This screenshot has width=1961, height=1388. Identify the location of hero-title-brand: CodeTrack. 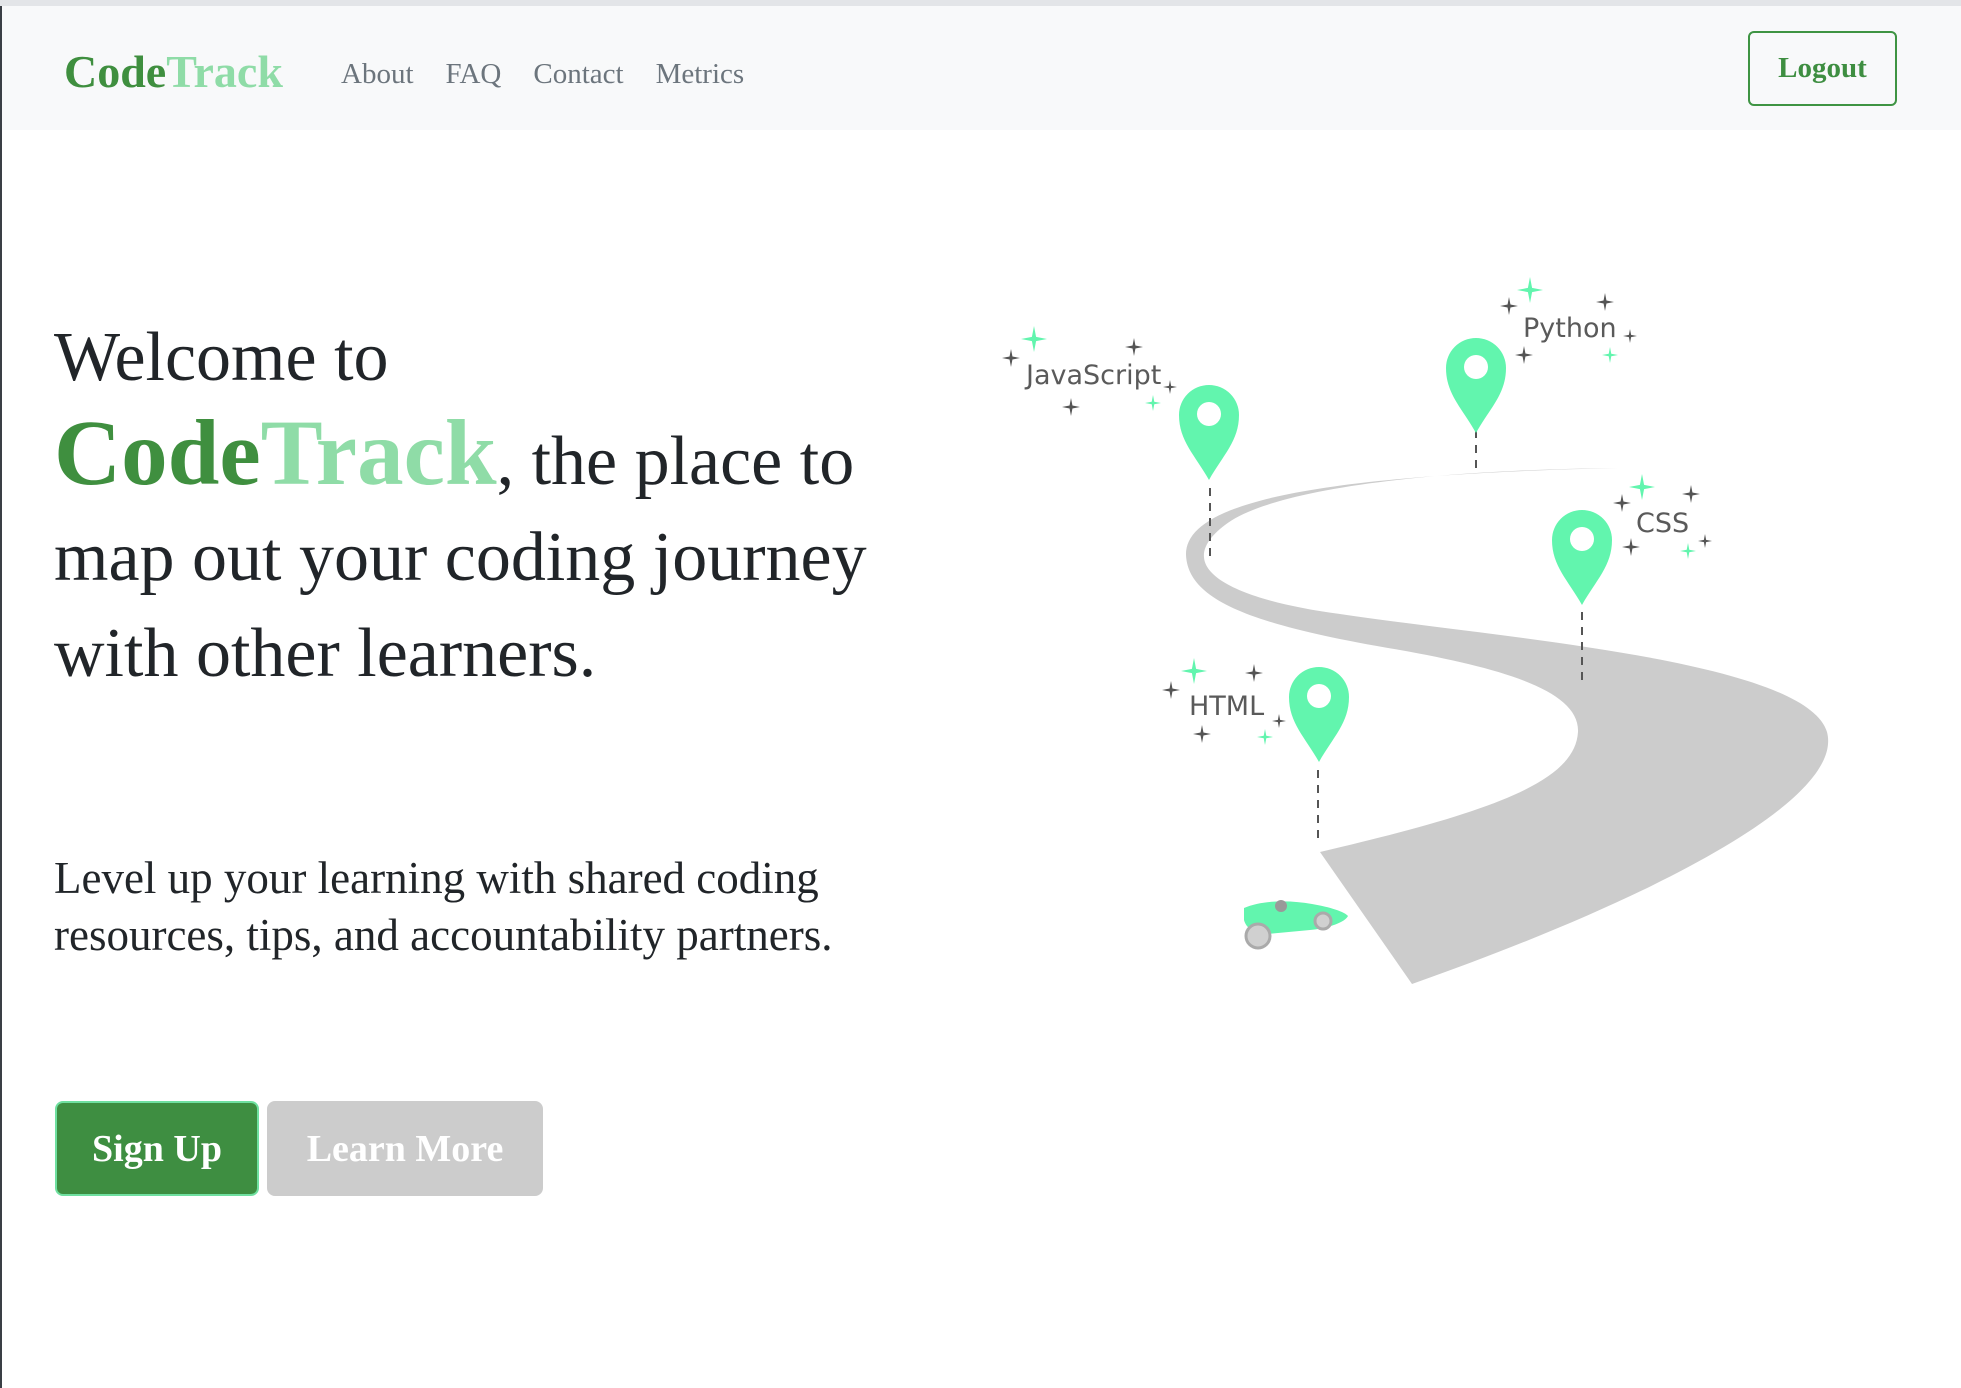
(275, 453).